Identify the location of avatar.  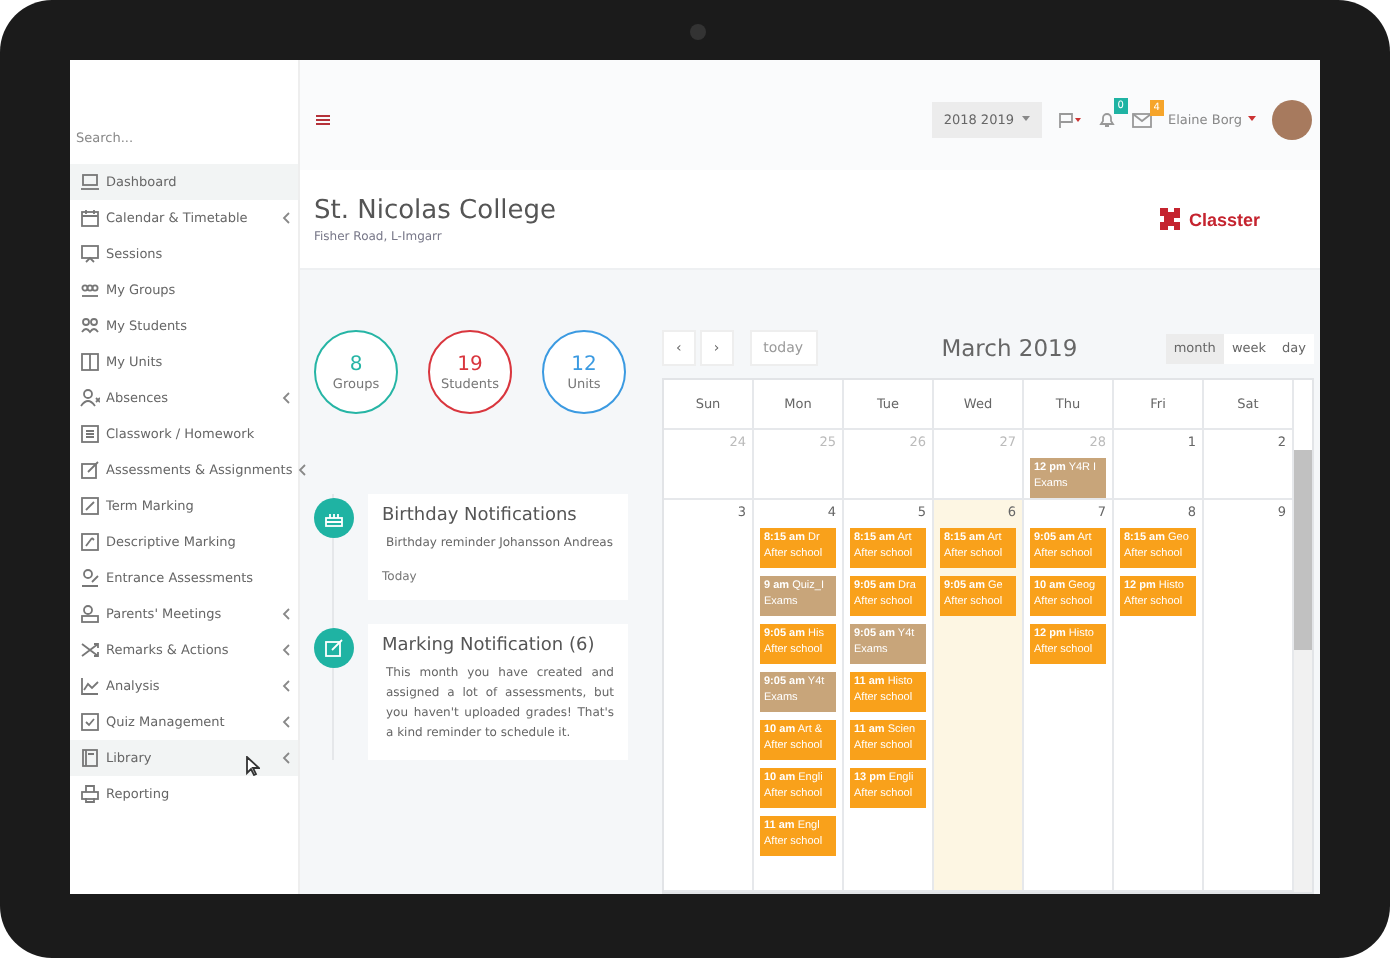
(1292, 119).